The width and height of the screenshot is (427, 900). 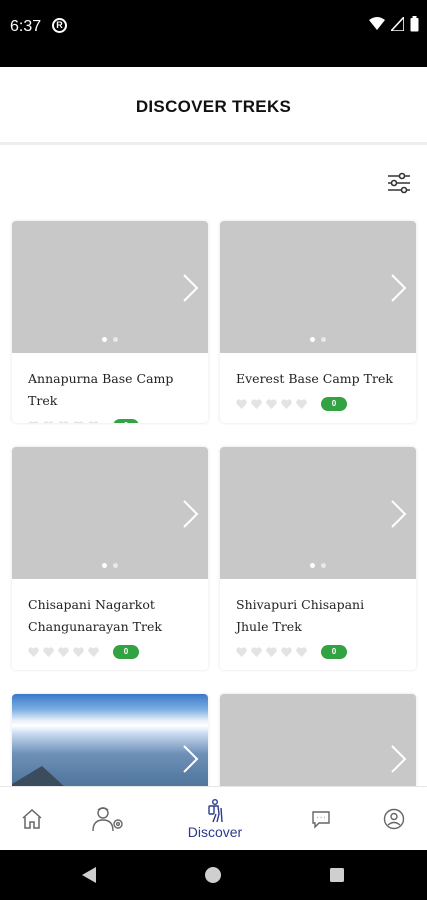 I want to click on page-title: DISCOVER TREKS, so click(x=213, y=106).